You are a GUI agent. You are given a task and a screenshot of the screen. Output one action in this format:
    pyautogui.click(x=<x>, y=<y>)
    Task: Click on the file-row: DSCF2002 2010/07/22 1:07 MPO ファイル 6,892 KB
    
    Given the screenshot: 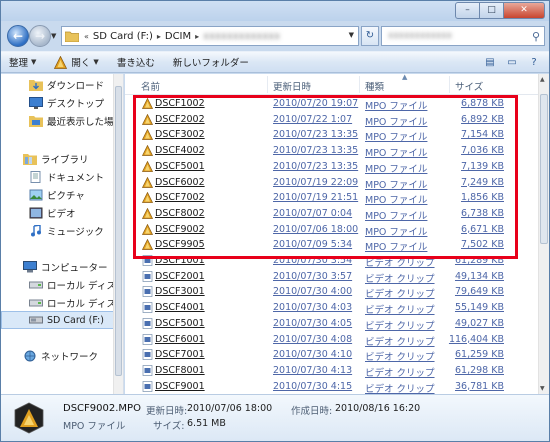 What is the action you would take?
    pyautogui.click(x=331, y=120)
    